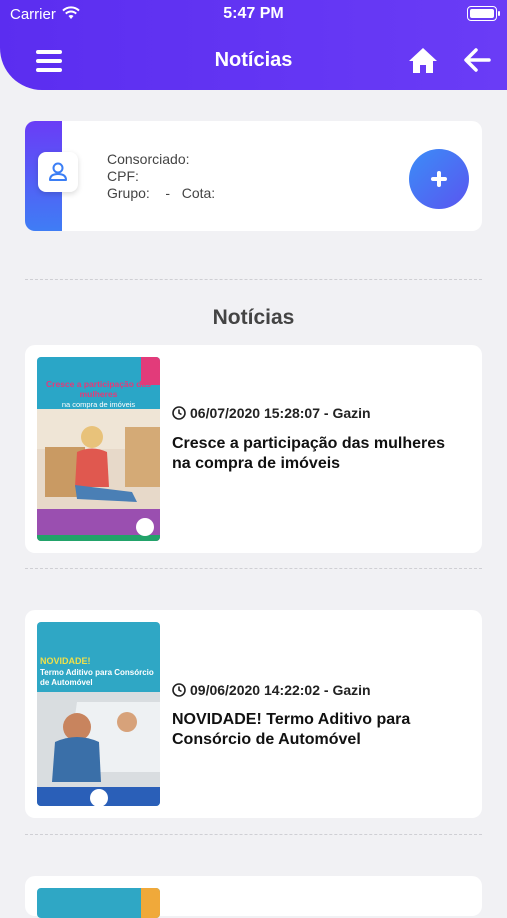  Describe the element at coordinates (439, 179) in the screenshot. I see `add-button` at that location.